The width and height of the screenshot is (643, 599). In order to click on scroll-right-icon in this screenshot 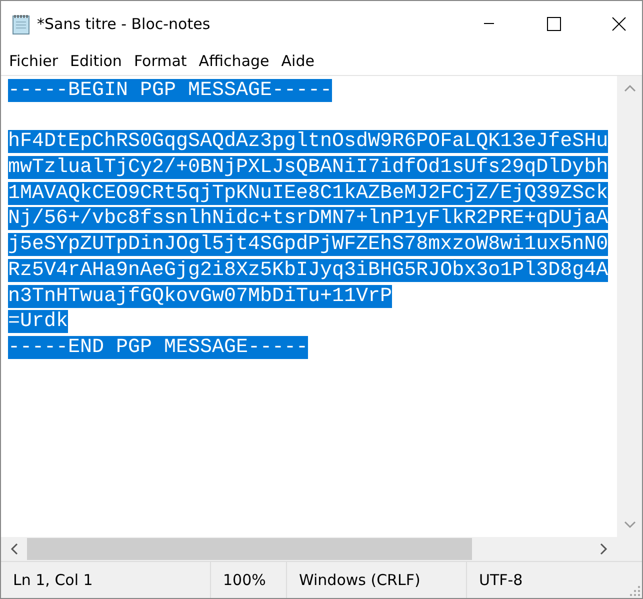, I will do `click(604, 549)`.